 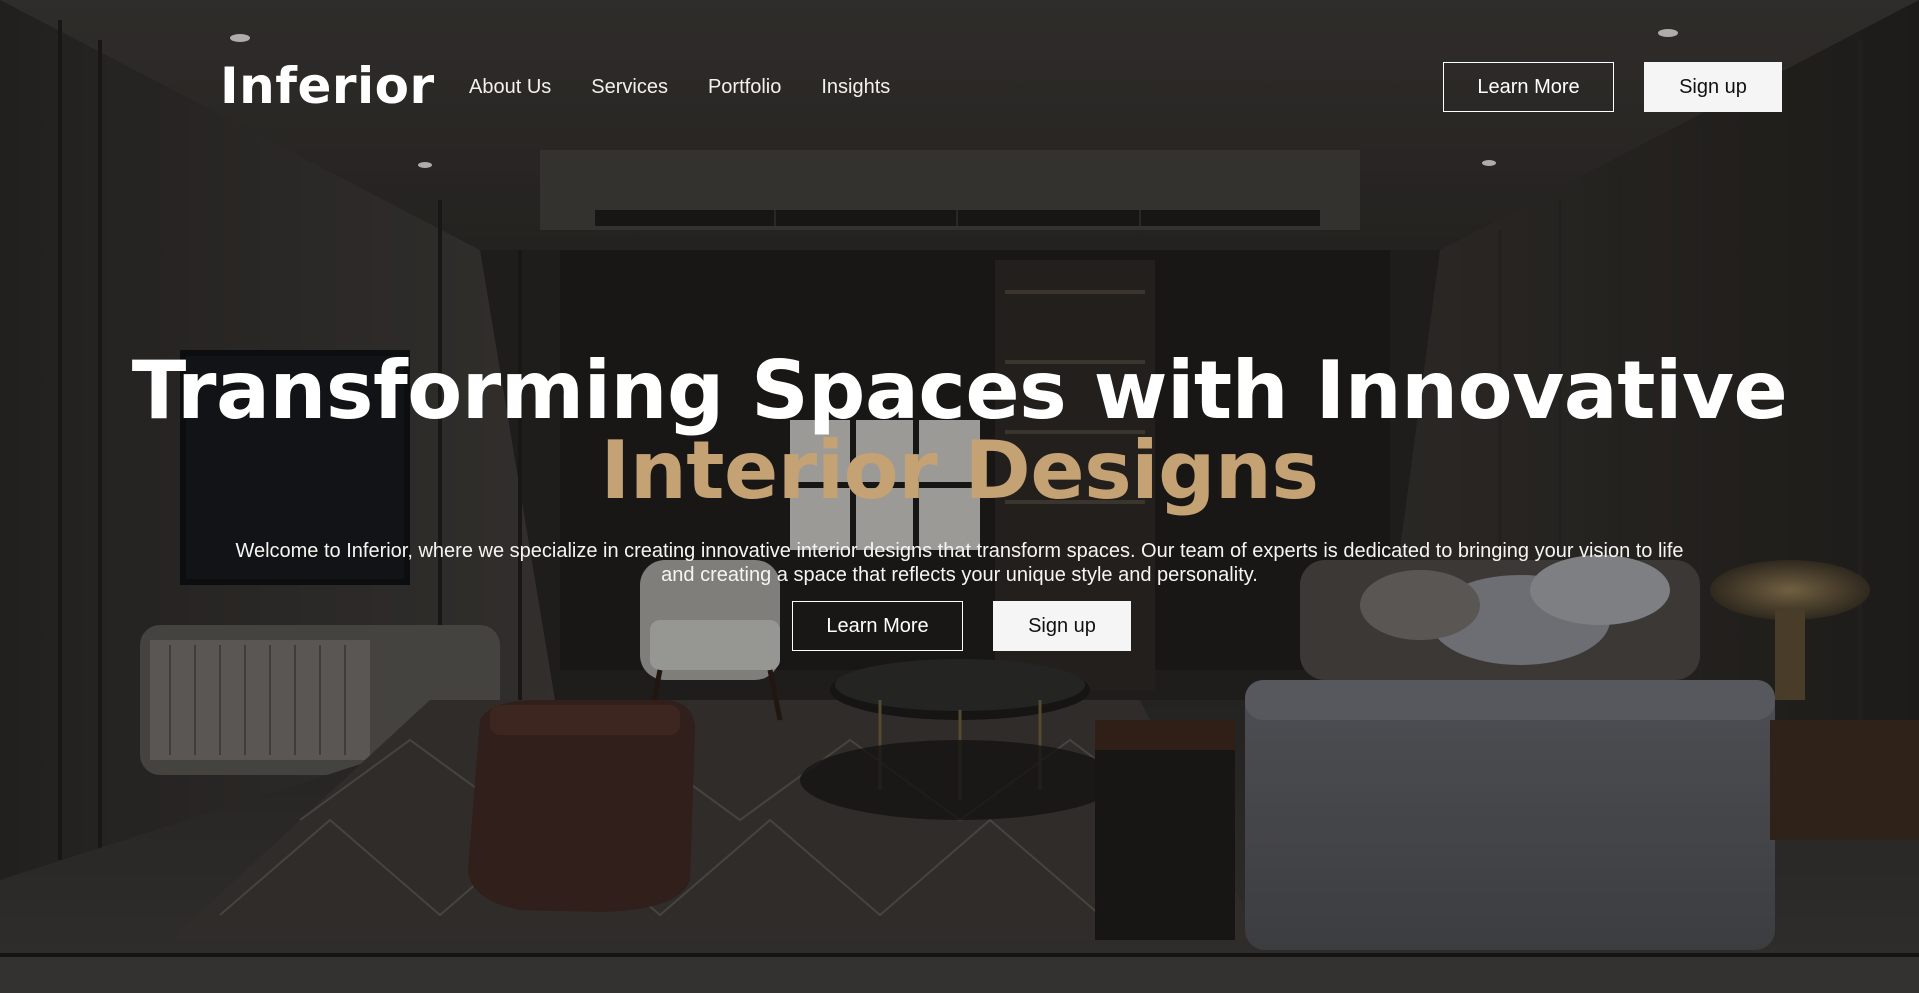 I want to click on hero-sign-up-button: Sign up, so click(x=1062, y=626).